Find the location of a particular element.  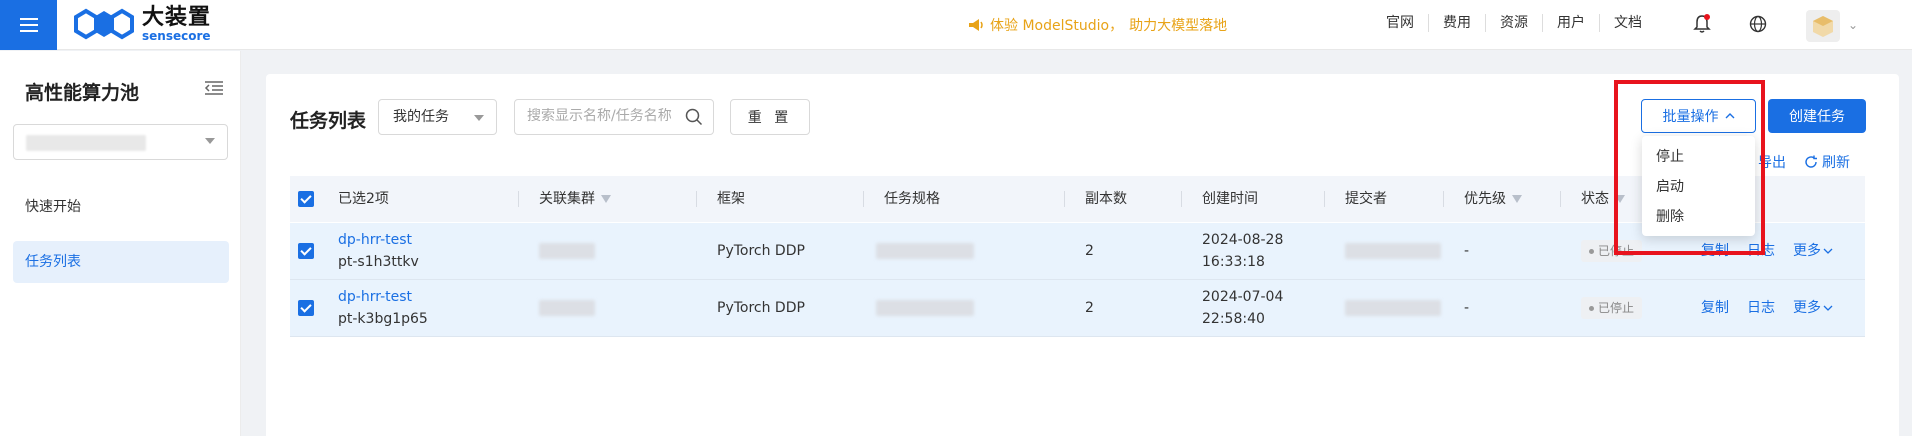

logo-main-text: 大装置 is located at coordinates (177, 17).